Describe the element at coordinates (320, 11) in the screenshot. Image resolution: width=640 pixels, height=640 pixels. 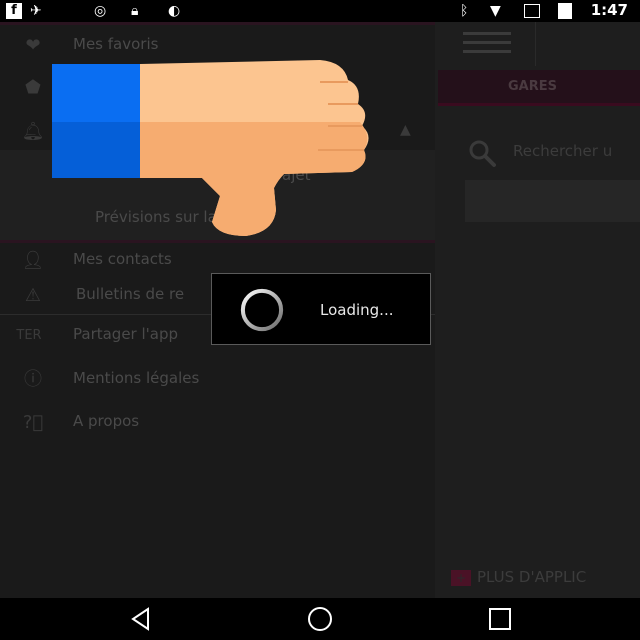
I see `status-bar: f ✈ ◎ 🔒︎ ◐ ᛒ ▼ 1:47` at that location.